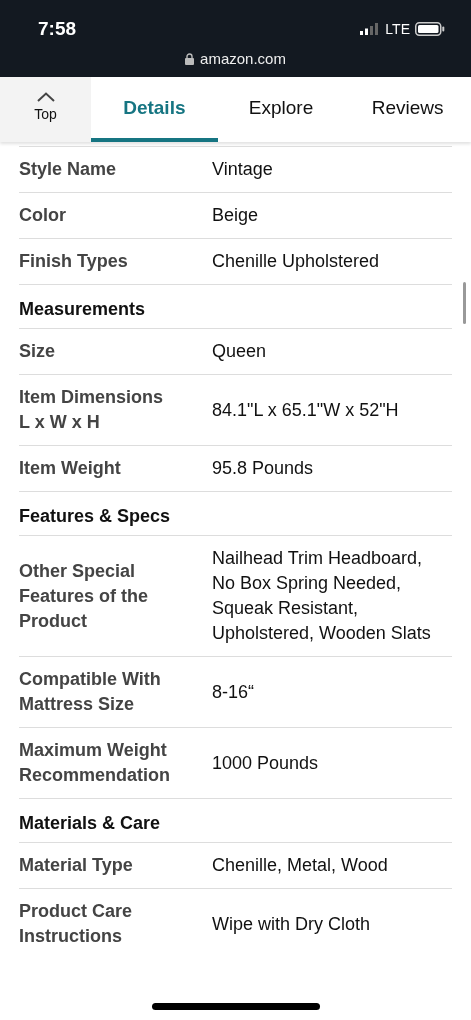 Image resolution: width=471 pixels, height=1020 pixels. Describe the element at coordinates (45, 109) in the screenshot. I see `top-button: Top` at that location.